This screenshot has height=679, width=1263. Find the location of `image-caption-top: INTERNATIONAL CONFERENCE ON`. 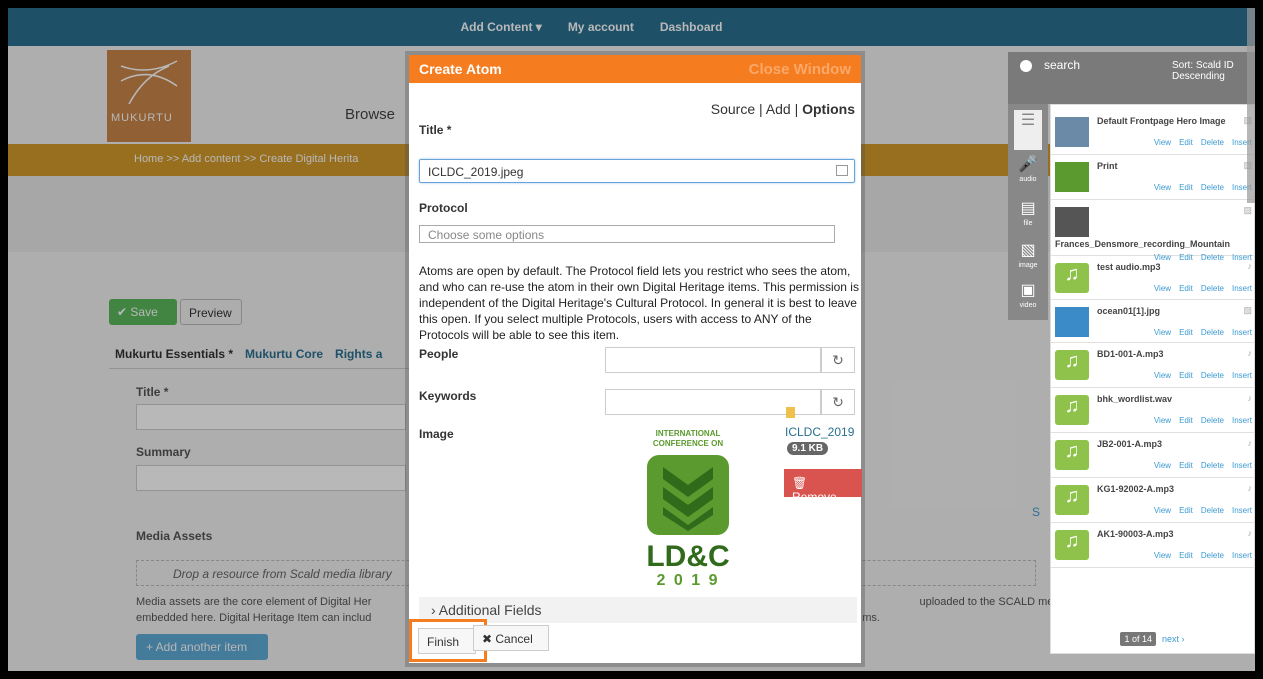

image-caption-top: INTERNATIONAL CONFERENCE ON is located at coordinates (688, 438).